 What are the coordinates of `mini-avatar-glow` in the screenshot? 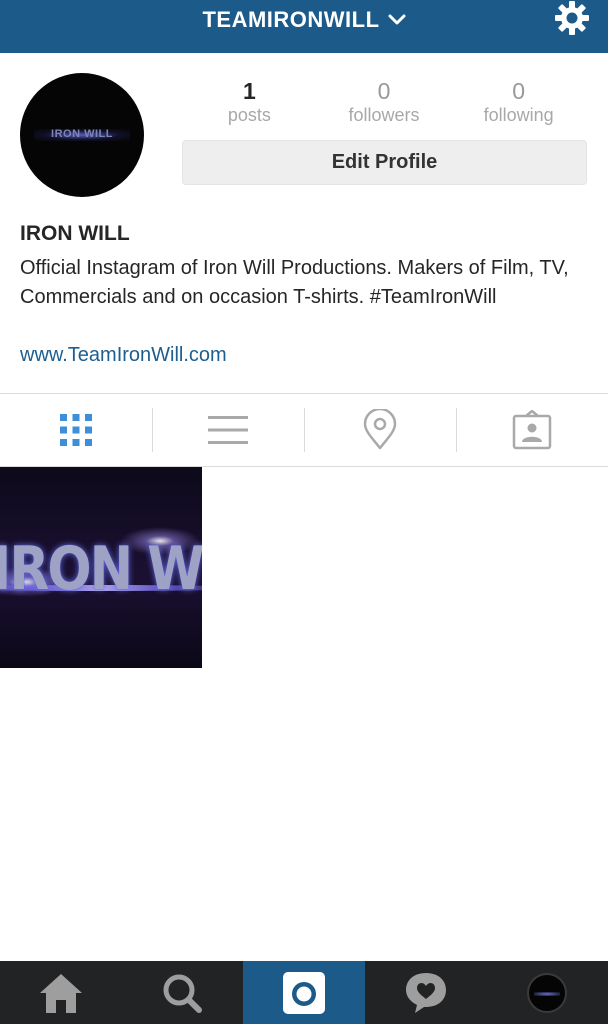 It's located at (547, 993).